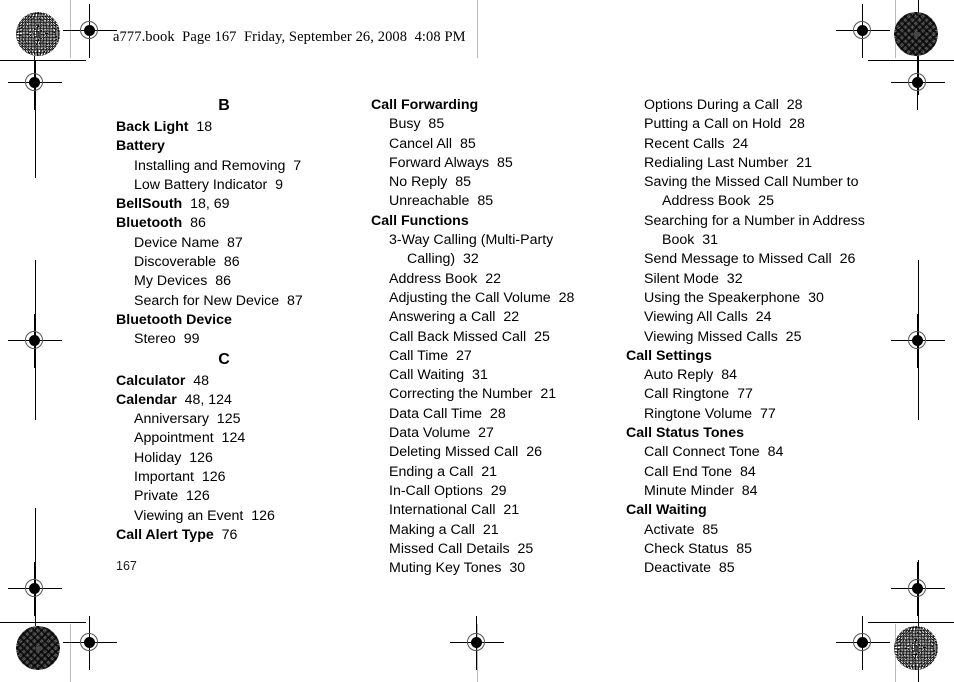  What do you see at coordinates (702, 452) in the screenshot?
I see `index-entry-label: Call Connect Tone` at bounding box center [702, 452].